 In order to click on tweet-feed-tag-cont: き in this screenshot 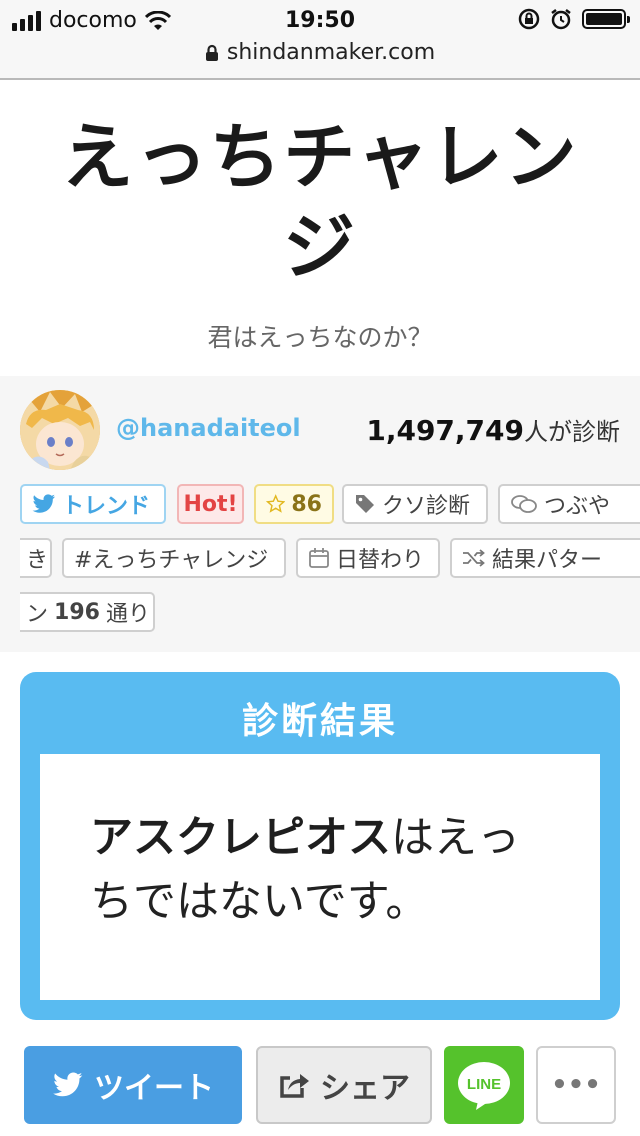, I will do `click(36, 558)`.